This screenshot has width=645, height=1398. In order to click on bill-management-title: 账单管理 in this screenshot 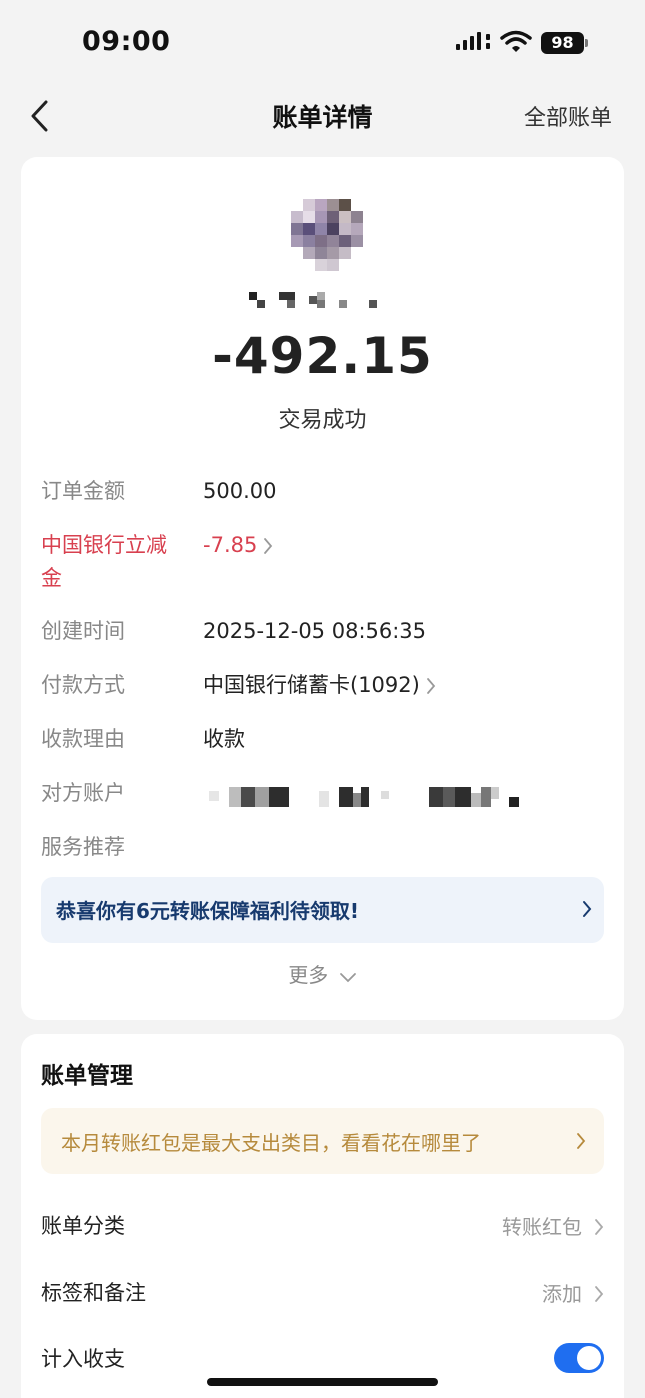, I will do `click(87, 1076)`.